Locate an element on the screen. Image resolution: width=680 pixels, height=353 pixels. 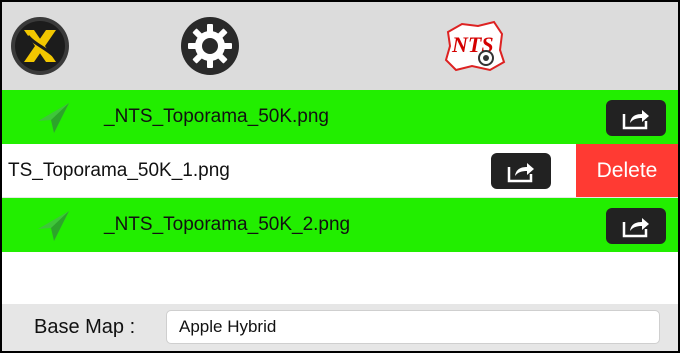
nts-icon: NTS is located at coordinates (475, 46).